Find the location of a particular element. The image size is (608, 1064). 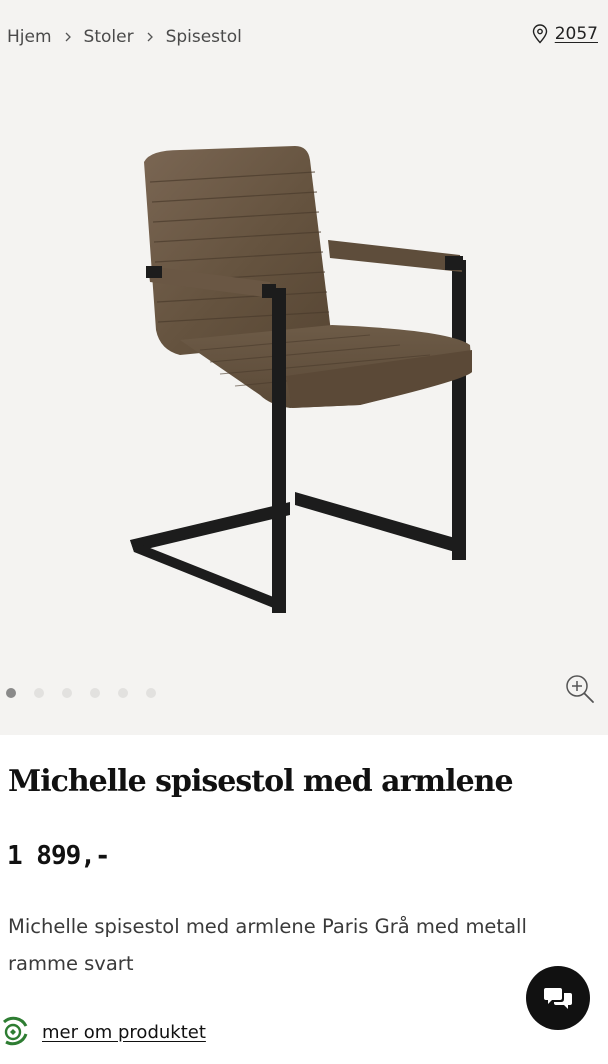

chat-bubbles-icon is located at coordinates (558, 998).